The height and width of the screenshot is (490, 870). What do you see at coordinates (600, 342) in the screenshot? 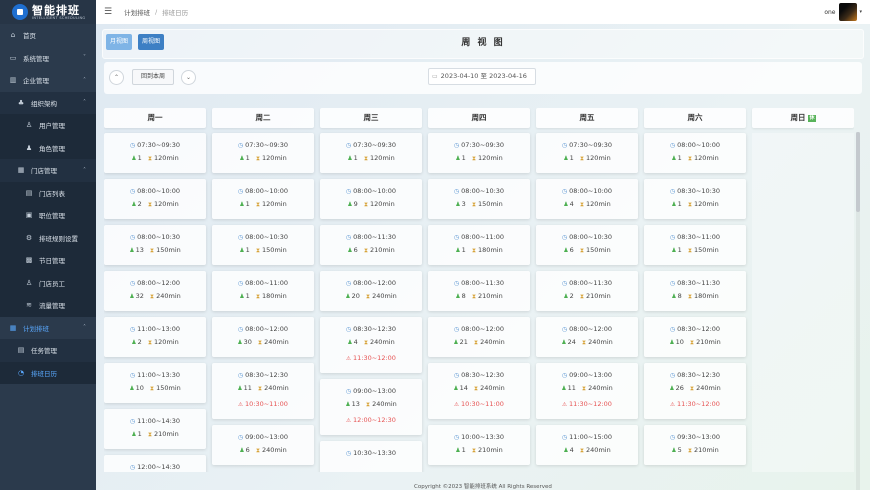
I see `shift-duration: 240min` at bounding box center [600, 342].